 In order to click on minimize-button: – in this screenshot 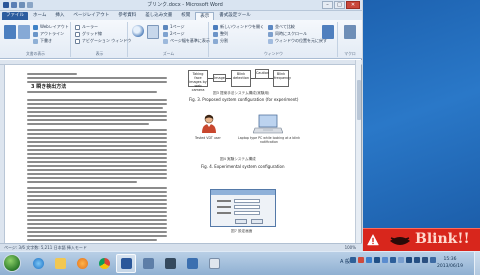, I will do `click(327, 5)`.